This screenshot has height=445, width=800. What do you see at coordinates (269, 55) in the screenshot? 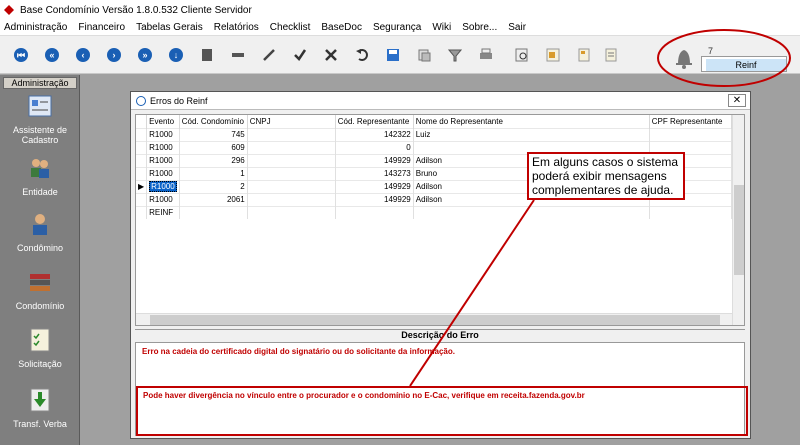
I see `pencil-icon` at bounding box center [269, 55].